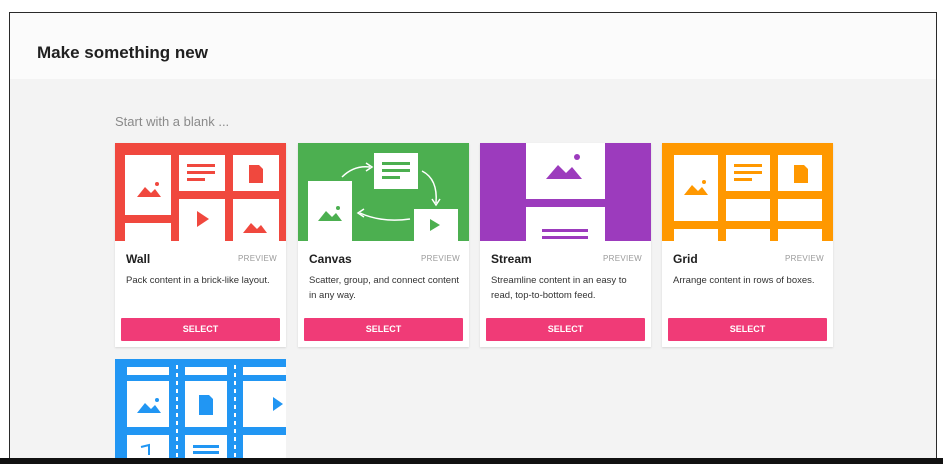 The width and height of the screenshot is (943, 464). Describe the element at coordinates (330, 259) in the screenshot. I see `card-name: Canvas` at that location.